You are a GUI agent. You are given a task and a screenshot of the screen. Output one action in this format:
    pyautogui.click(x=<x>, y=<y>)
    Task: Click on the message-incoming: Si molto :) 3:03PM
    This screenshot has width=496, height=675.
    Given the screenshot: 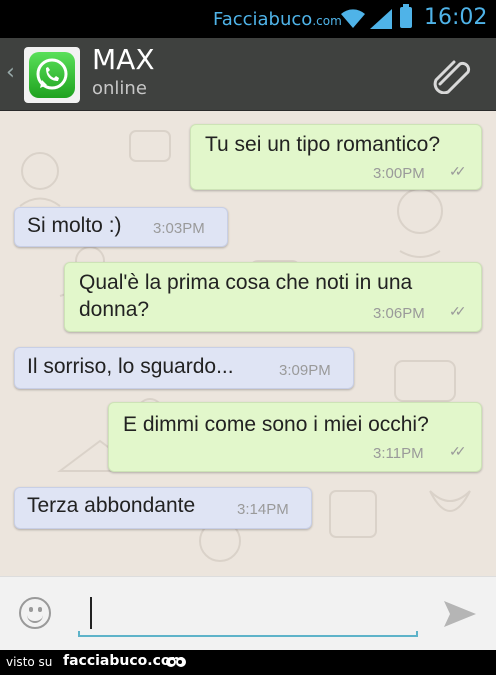 What is the action you would take?
    pyautogui.click(x=121, y=227)
    